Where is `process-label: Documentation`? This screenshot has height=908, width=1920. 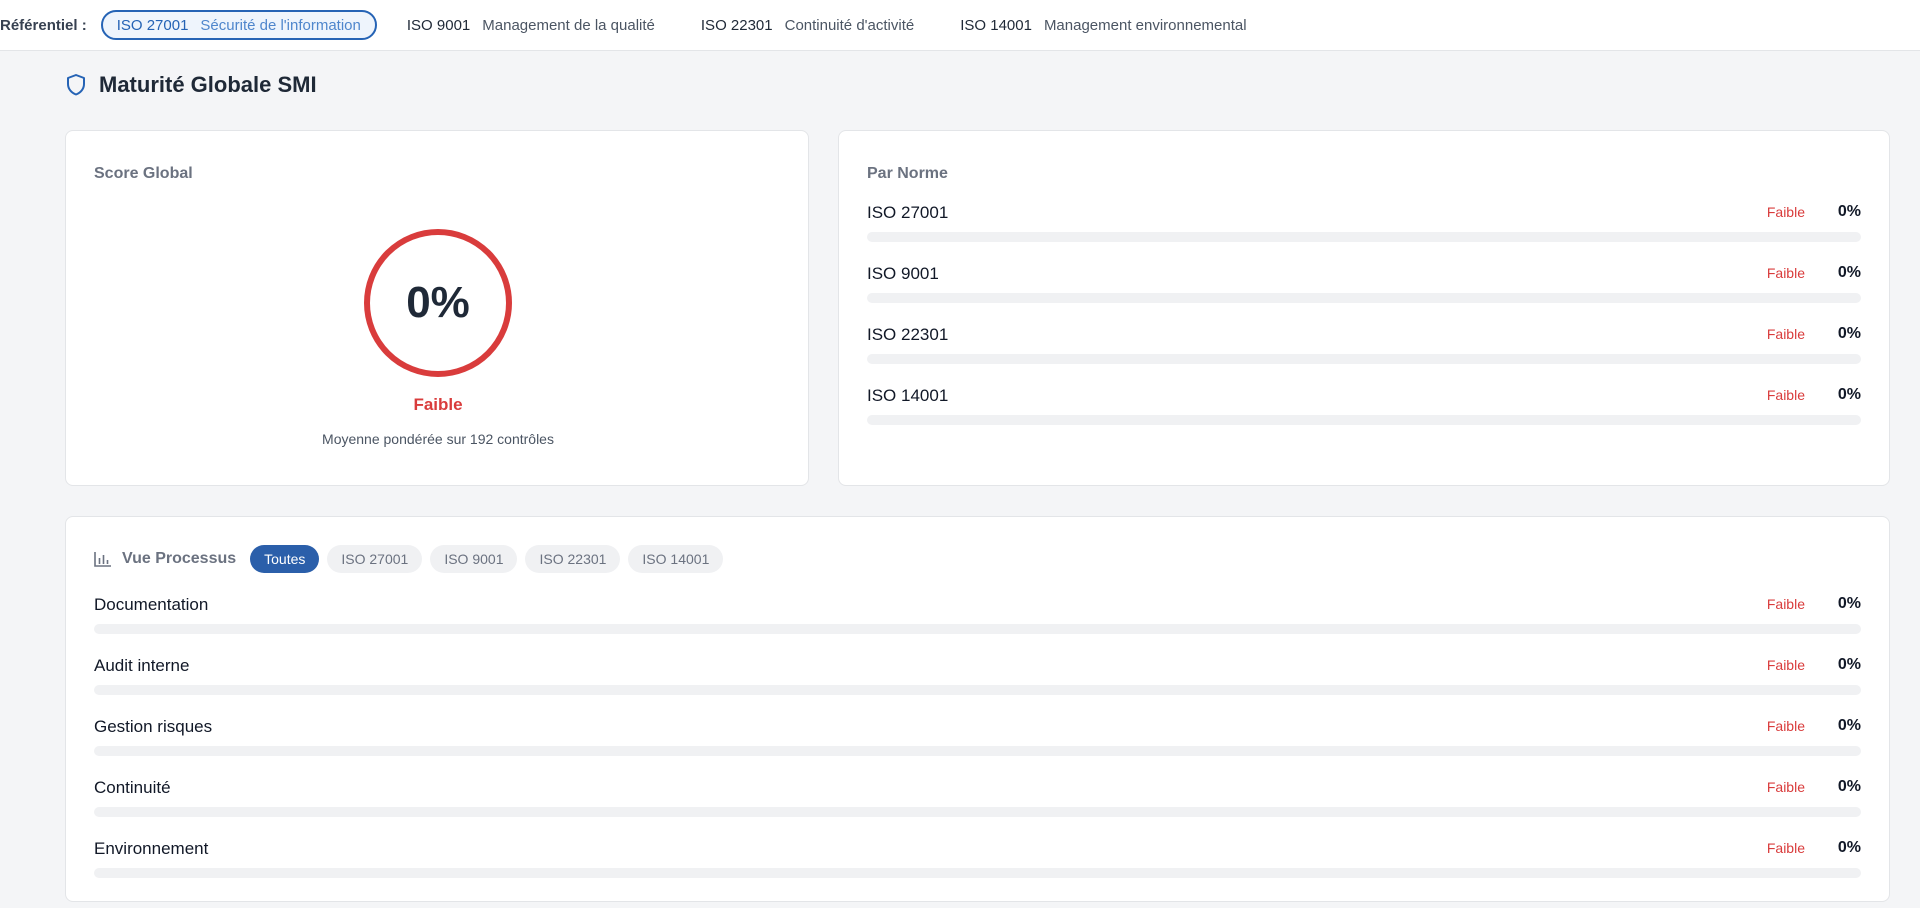 process-label: Documentation is located at coordinates (151, 604).